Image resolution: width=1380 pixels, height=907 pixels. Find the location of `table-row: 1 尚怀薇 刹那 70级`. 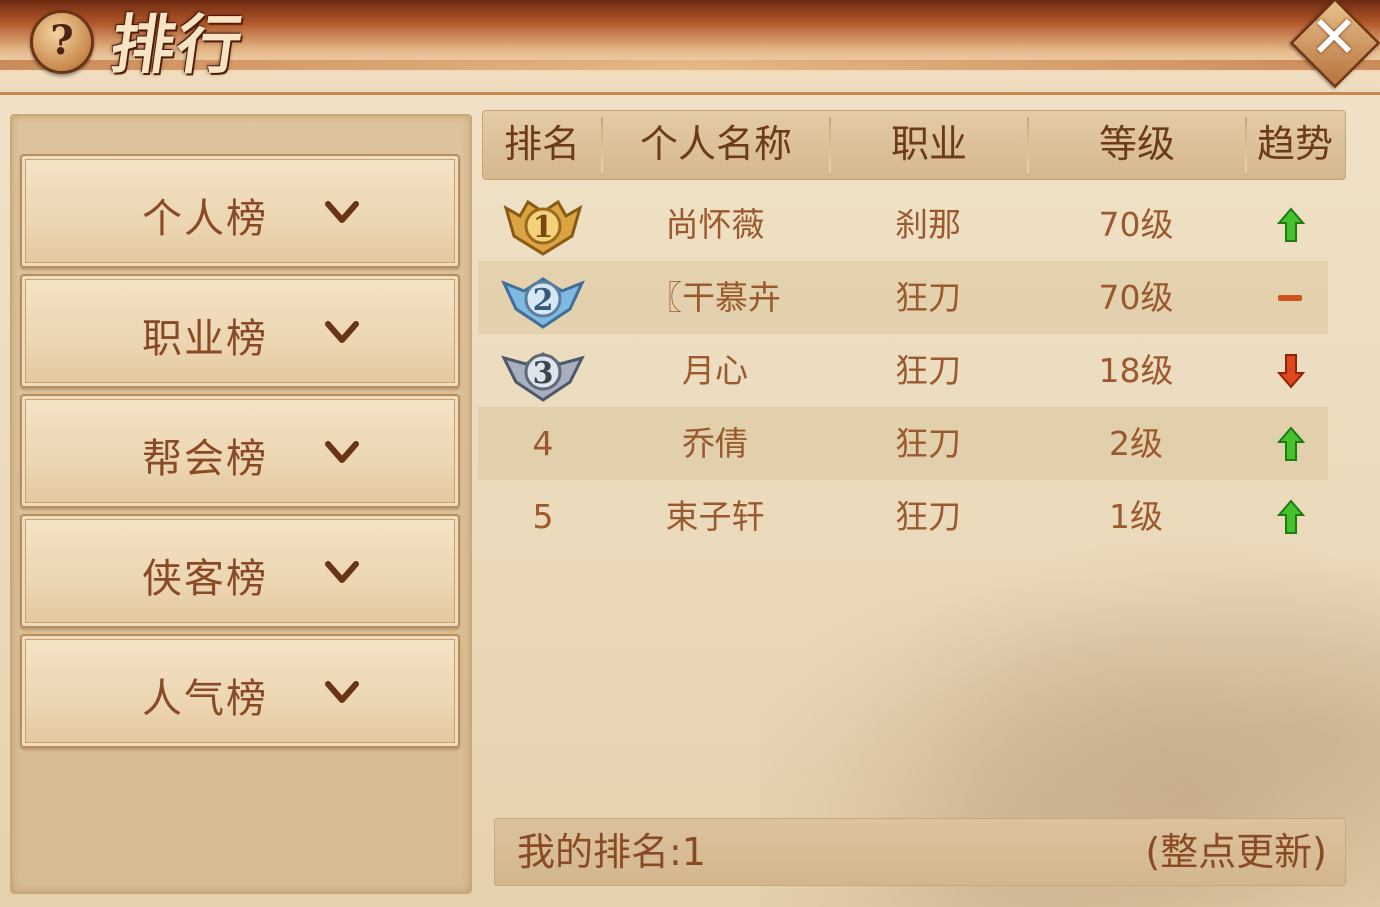

table-row: 1 尚怀薇 刹那 70级 is located at coordinates (903, 224).